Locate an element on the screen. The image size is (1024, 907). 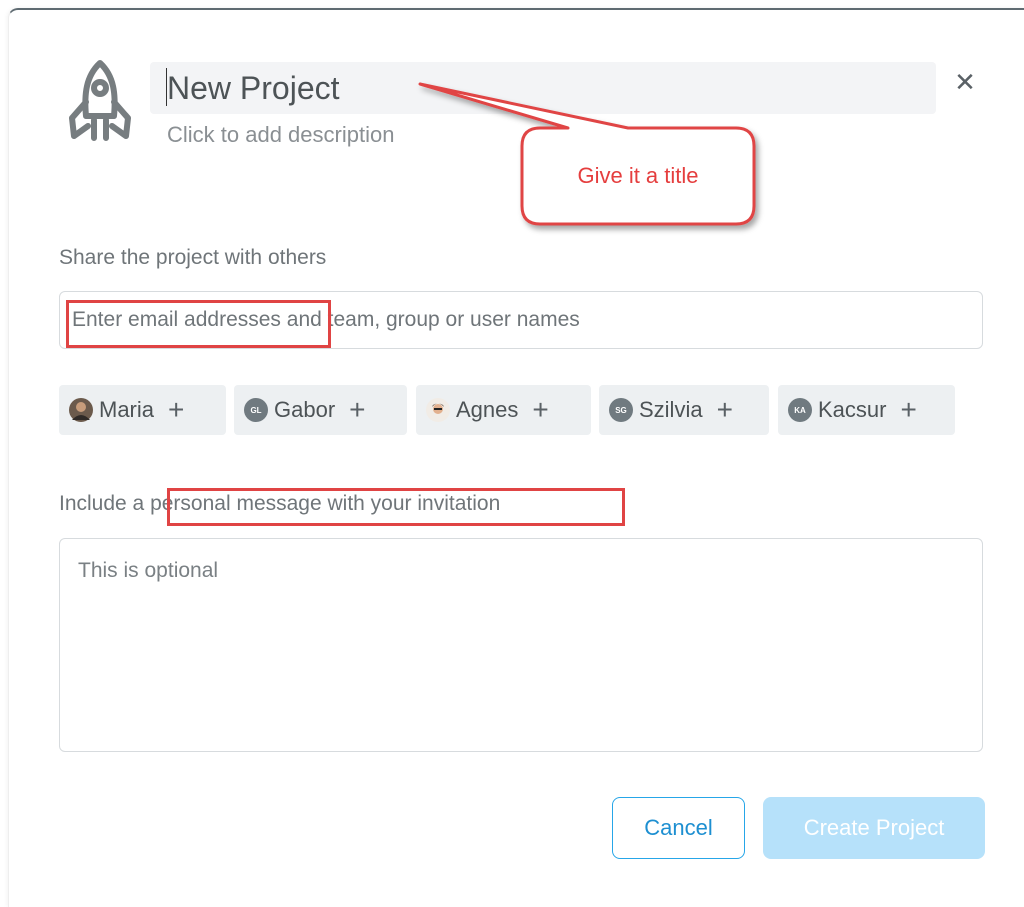
close-icon: ✕ is located at coordinates (965, 82).